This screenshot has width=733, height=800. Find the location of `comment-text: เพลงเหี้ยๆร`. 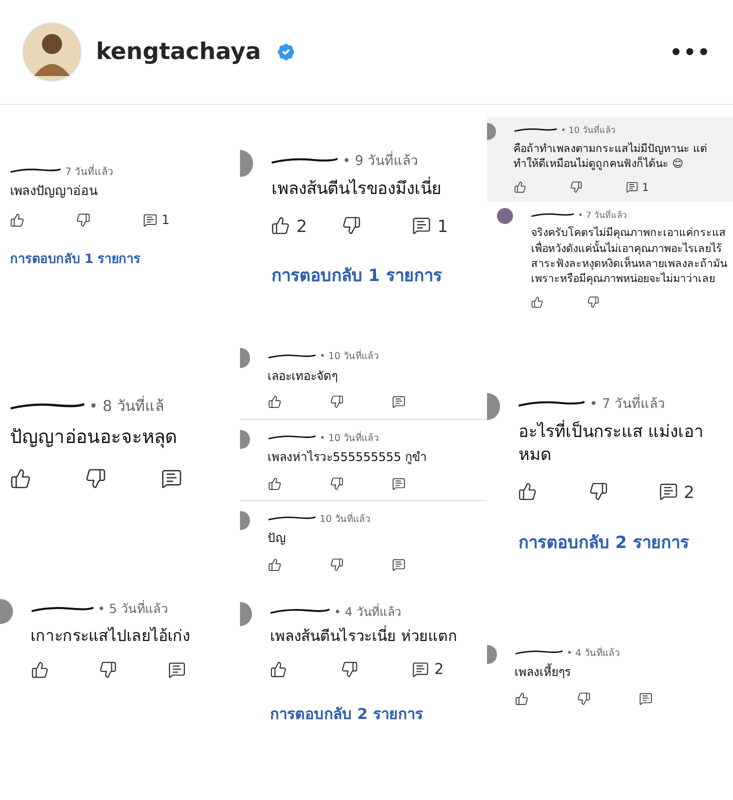

comment-text: เพลงเหี้ยๆร is located at coordinates (543, 672).